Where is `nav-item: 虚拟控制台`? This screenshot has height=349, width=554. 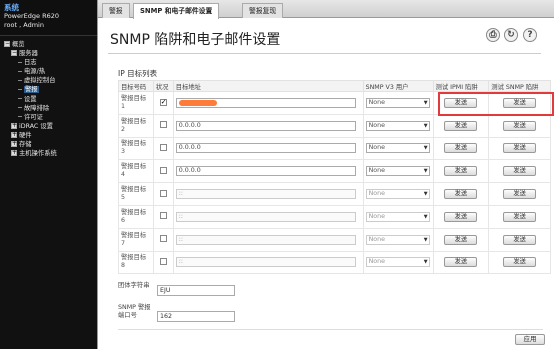
nav-item: 虚拟控制台 is located at coordinates (48, 80).